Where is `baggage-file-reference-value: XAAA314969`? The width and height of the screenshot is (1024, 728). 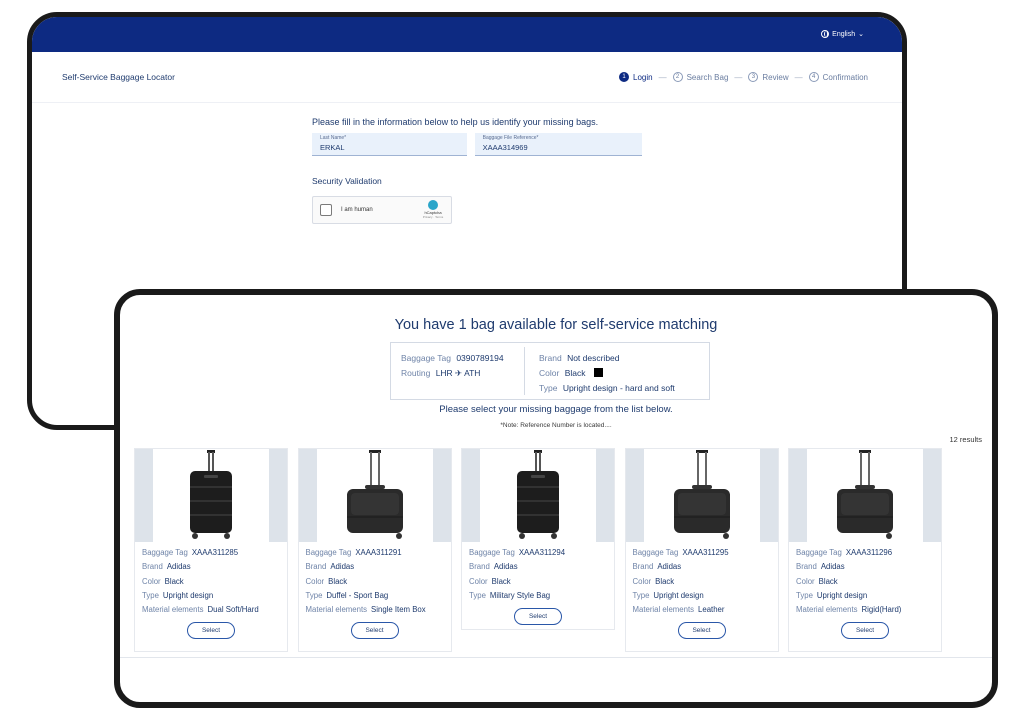
baggage-file-reference-value: XAAA314969 is located at coordinates (505, 147).